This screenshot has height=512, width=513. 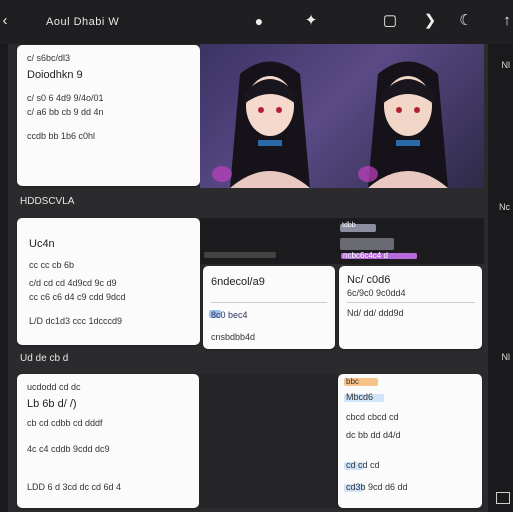 I want to click on card-line: ccdb bb 1b6 c0hl, so click(x=61, y=136).